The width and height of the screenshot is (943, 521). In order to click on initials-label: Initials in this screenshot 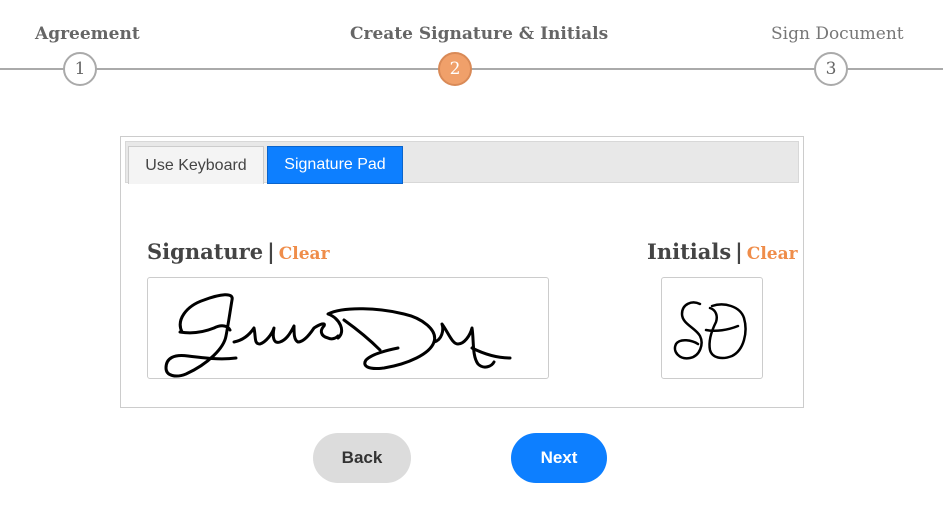, I will do `click(689, 251)`.